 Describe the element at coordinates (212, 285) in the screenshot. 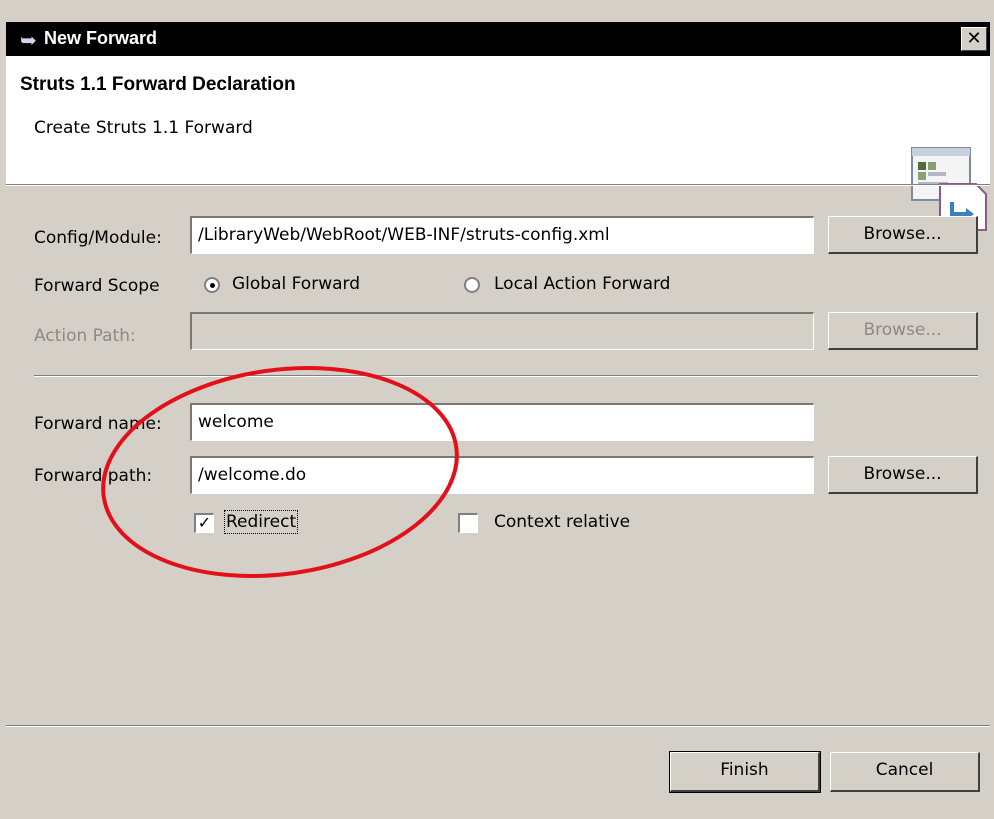

I see `global-forward-radio` at that location.